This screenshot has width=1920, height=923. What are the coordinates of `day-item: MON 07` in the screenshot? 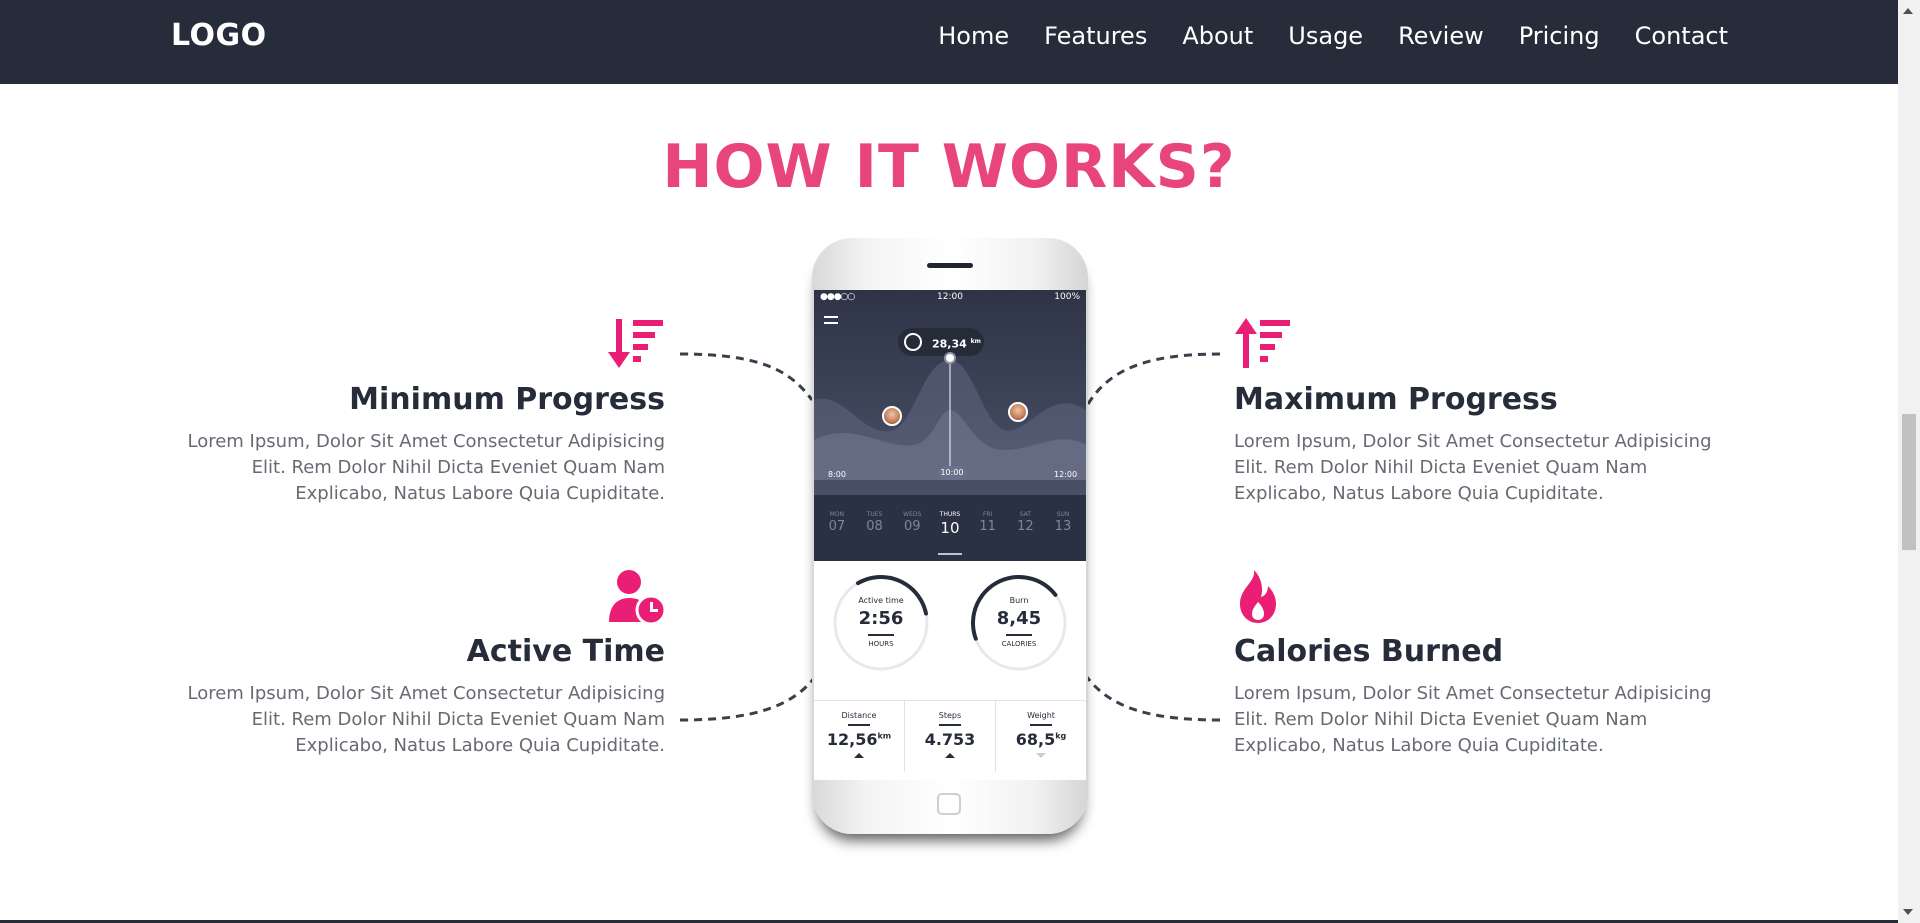 It's located at (837, 524).